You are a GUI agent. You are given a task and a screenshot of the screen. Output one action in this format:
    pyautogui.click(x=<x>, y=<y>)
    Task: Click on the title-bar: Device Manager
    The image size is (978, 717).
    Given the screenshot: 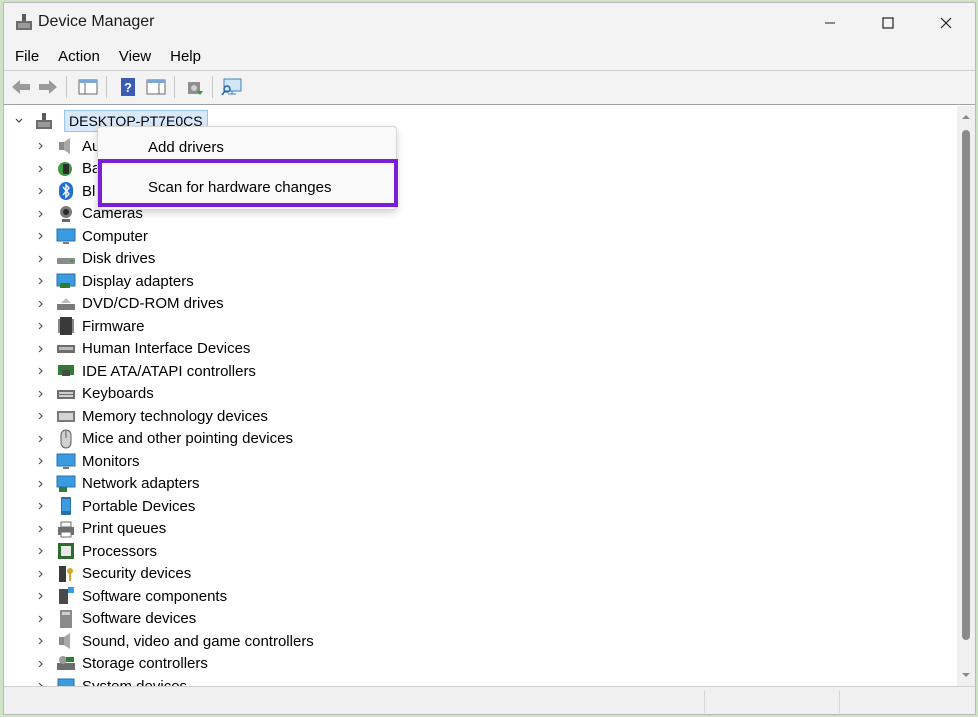 What is the action you would take?
    pyautogui.click(x=489, y=23)
    